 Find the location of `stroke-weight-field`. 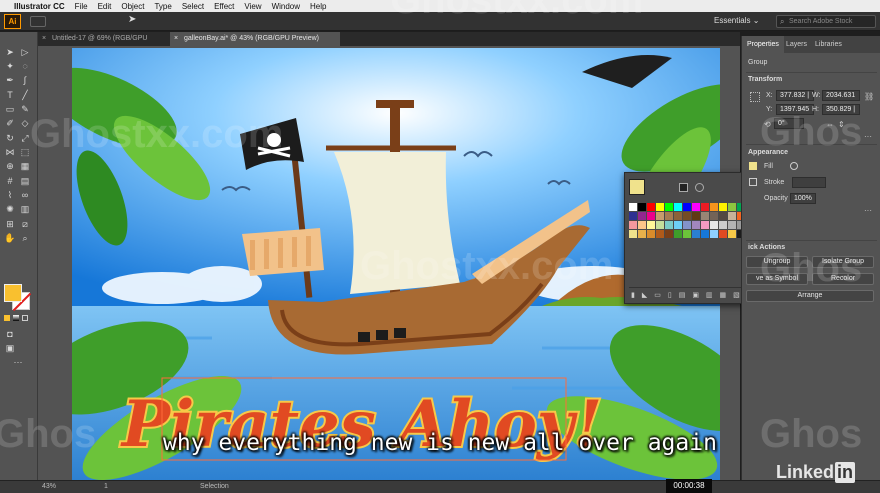

stroke-weight-field is located at coordinates (809, 182).